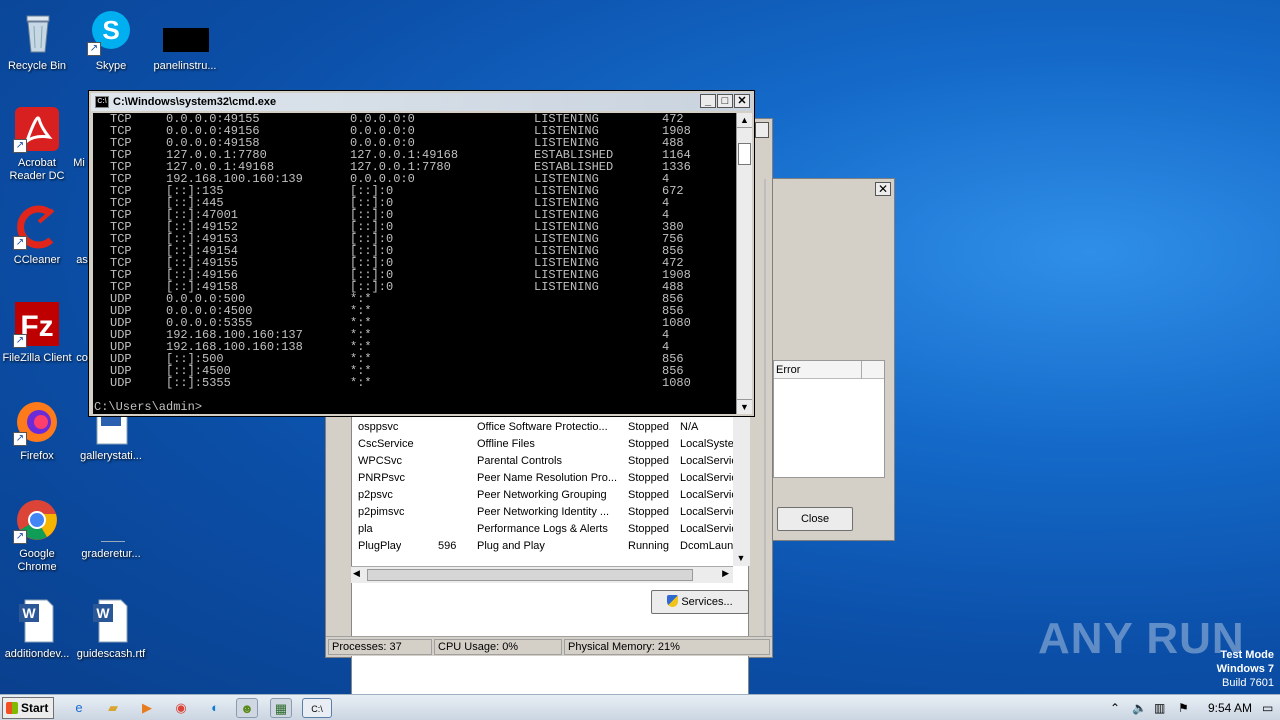  What do you see at coordinates (37, 234) in the screenshot?
I see `desktop-icon-ccleaner: ↗ CCleaner` at bounding box center [37, 234].